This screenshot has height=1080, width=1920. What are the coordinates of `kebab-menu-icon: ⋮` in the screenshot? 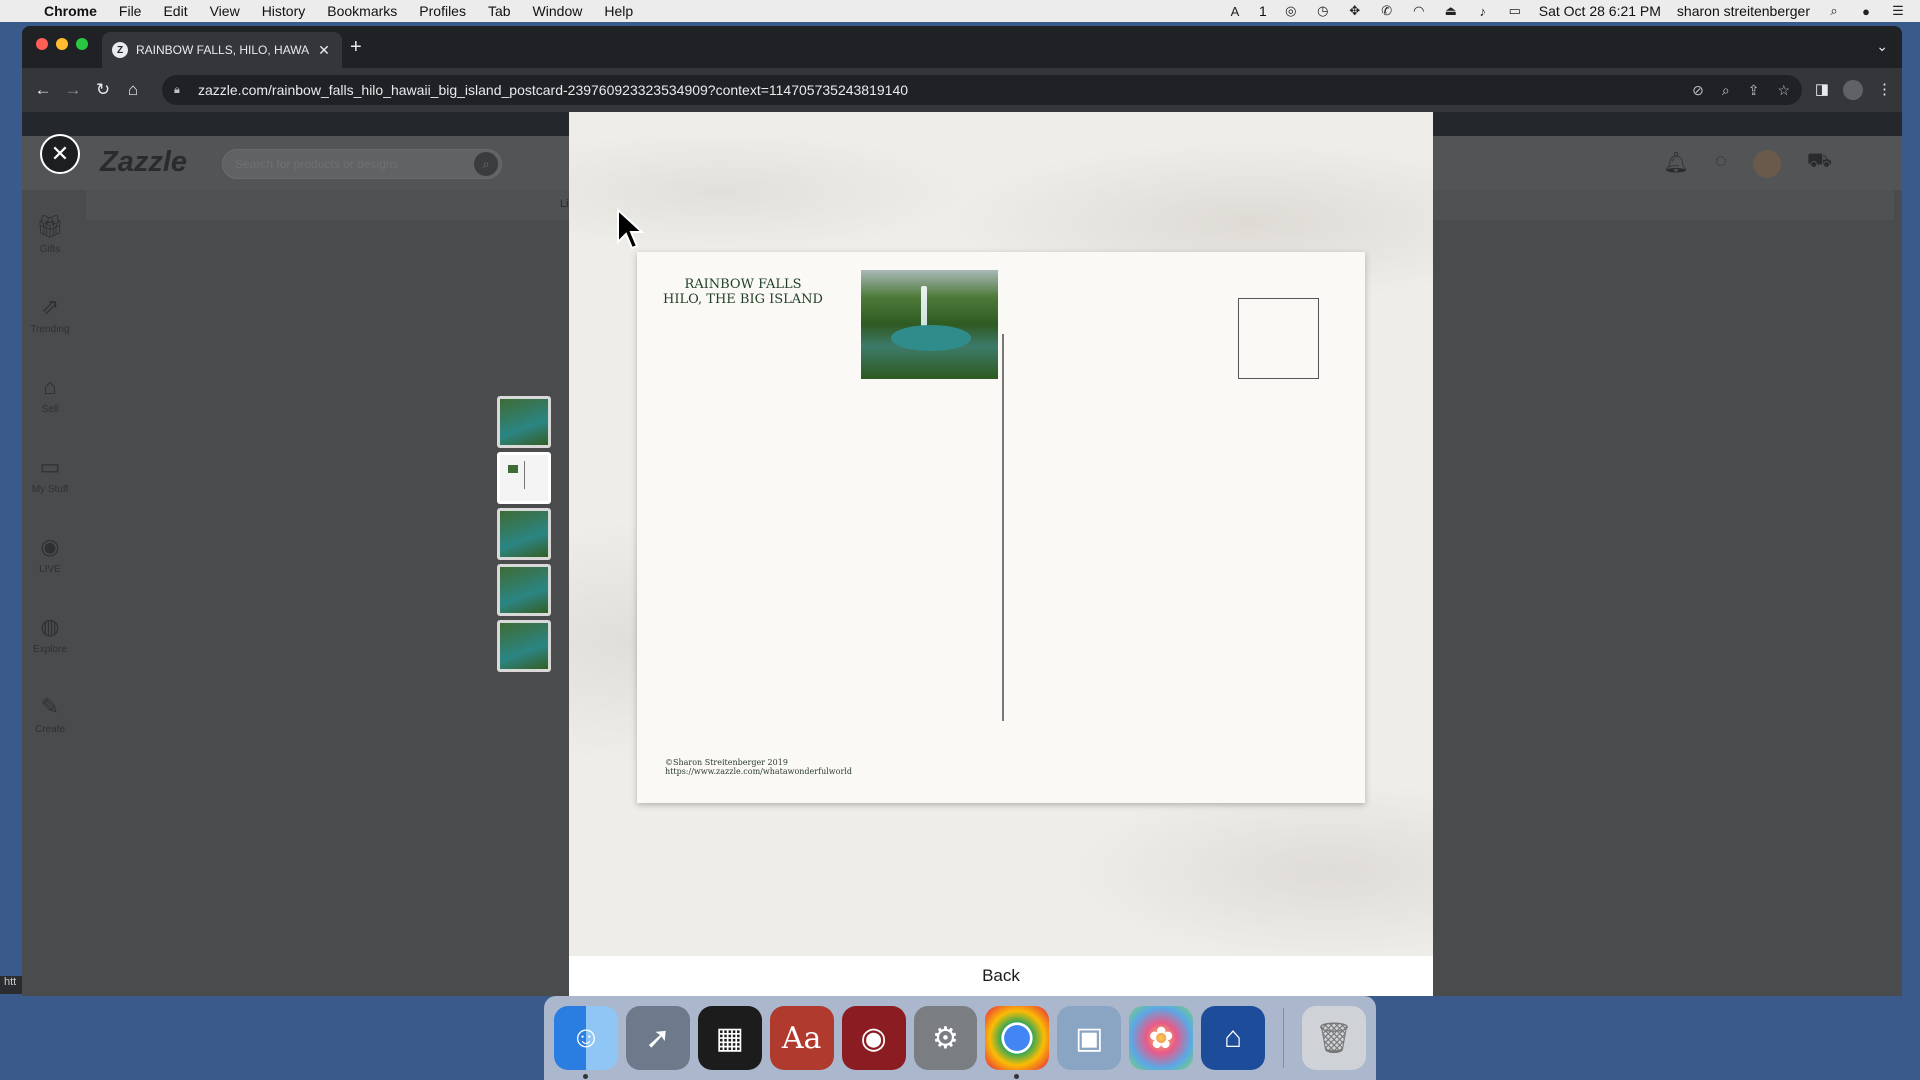 It's located at (1884, 90).